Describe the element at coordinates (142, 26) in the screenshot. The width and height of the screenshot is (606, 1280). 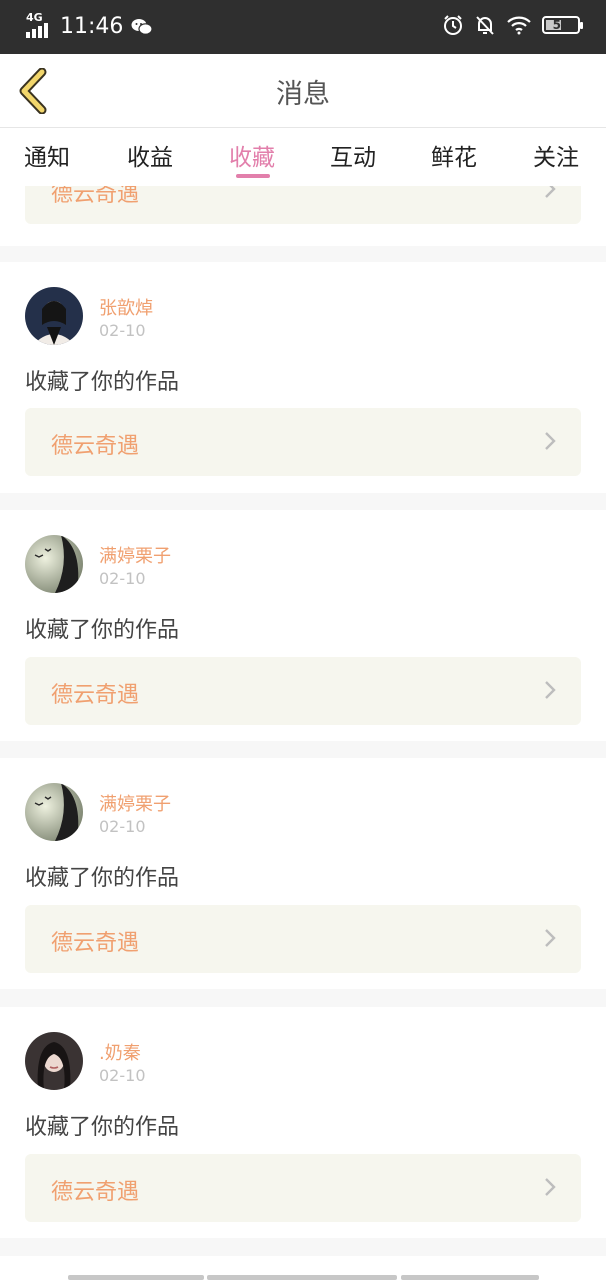
I see `wechat-icon` at that location.